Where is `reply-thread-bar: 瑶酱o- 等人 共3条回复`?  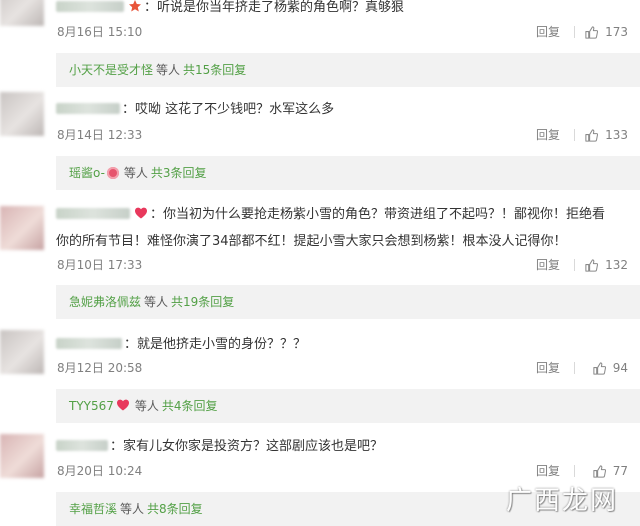
reply-thread-bar: 瑶酱o- 等人 共3条回复 is located at coordinates (348, 173).